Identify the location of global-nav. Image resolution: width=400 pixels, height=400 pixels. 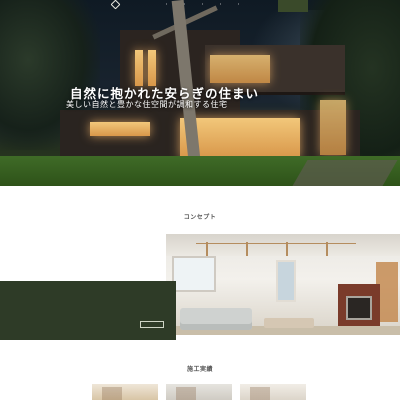
(200, 7).